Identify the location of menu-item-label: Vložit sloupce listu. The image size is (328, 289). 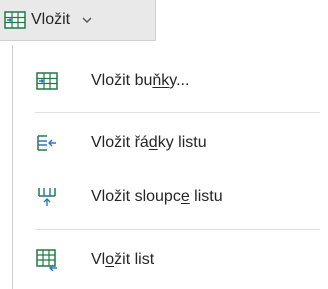
(157, 196).